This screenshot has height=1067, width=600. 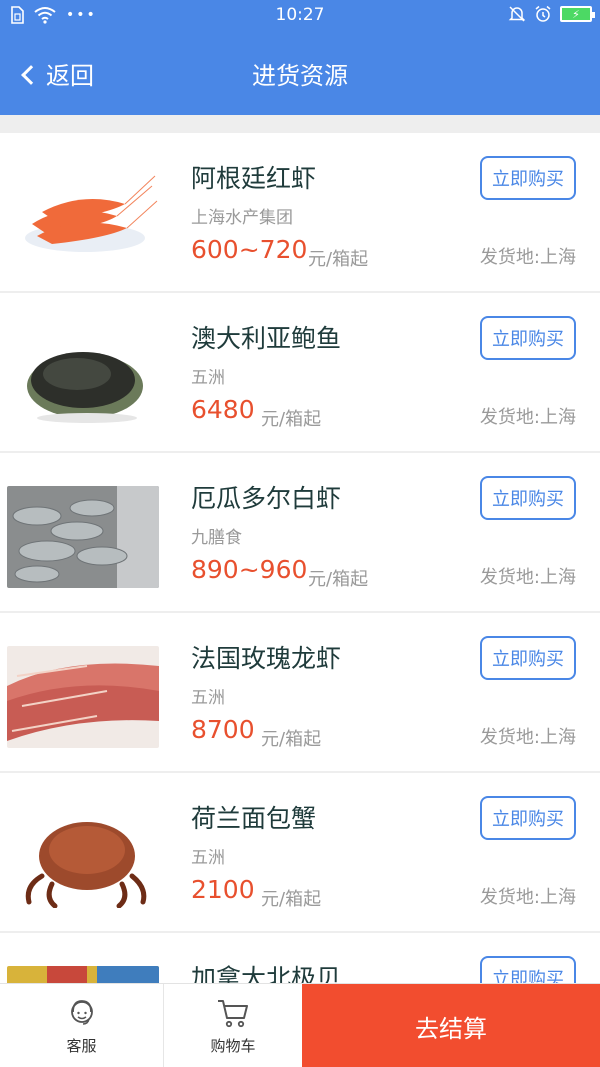 I want to click on product-name: 荷兰面包蟹, so click(x=254, y=818).